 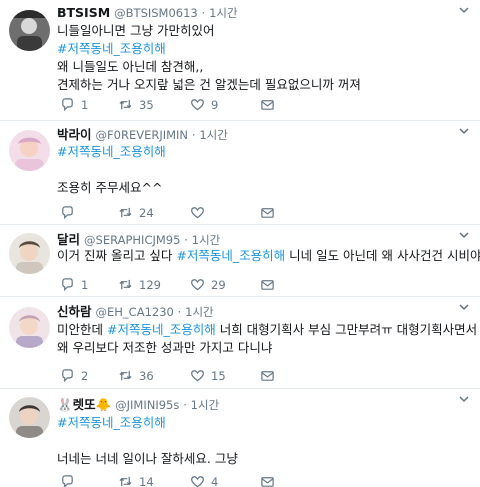 I want to click on like-count: 9, so click(x=215, y=105).